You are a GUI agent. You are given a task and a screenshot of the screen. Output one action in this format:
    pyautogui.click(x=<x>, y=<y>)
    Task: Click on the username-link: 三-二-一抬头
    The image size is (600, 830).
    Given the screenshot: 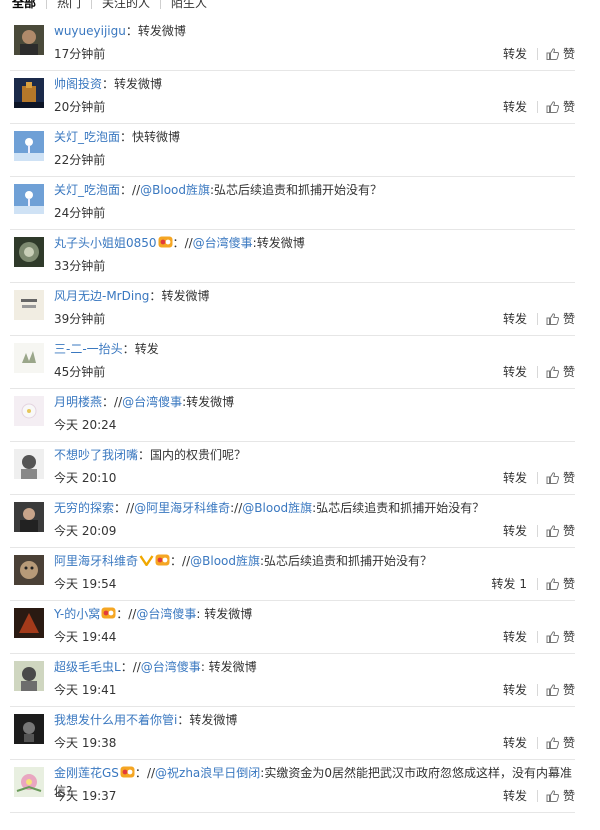 What is the action you would take?
    pyautogui.click(x=88, y=349)
    